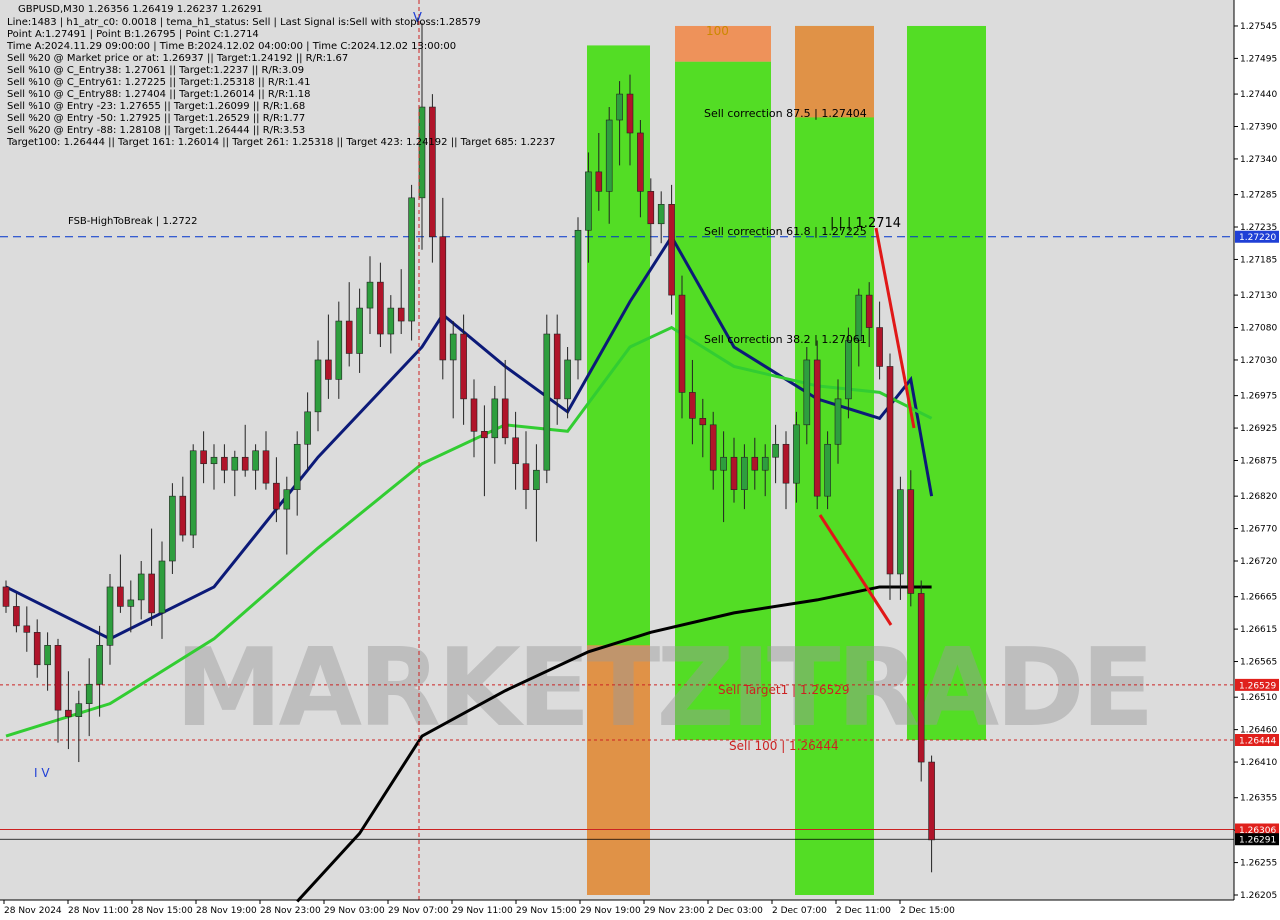 This screenshot has width=1280, height=920. I want to click on y-tick-label: 1.26925, so click(1258, 429).